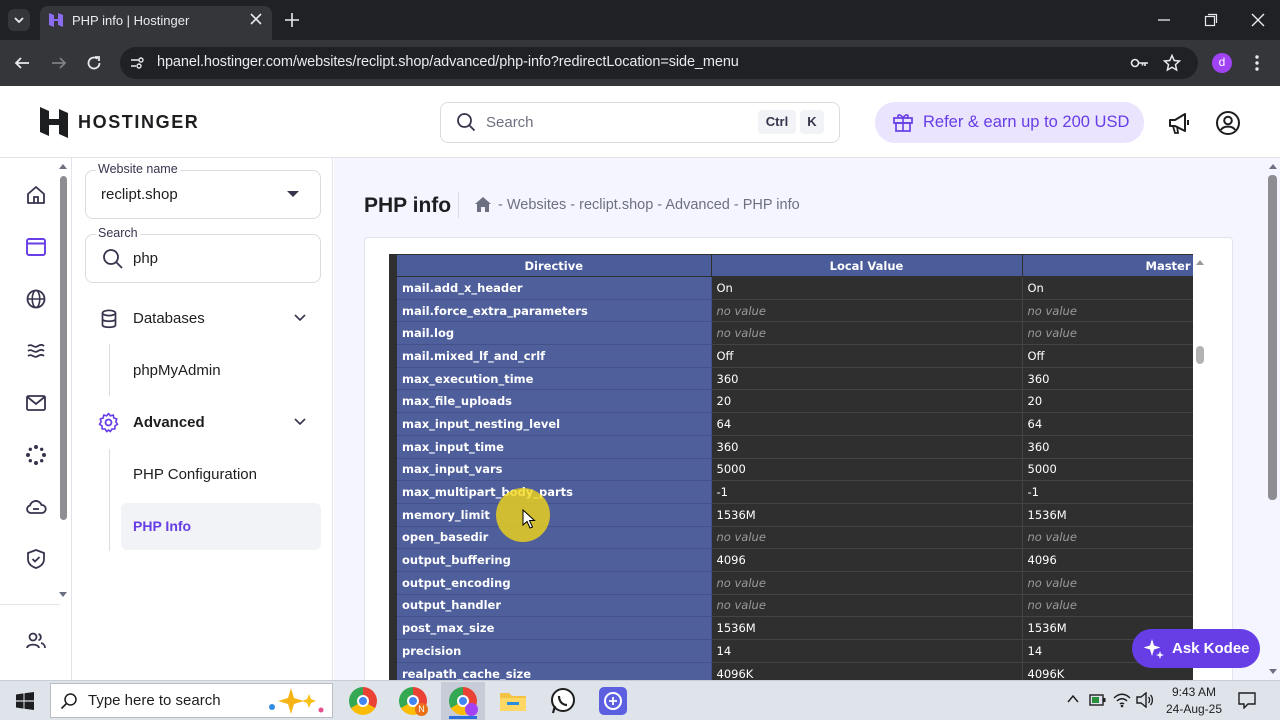  What do you see at coordinates (36, 195) in the screenshot?
I see `home-icon` at bounding box center [36, 195].